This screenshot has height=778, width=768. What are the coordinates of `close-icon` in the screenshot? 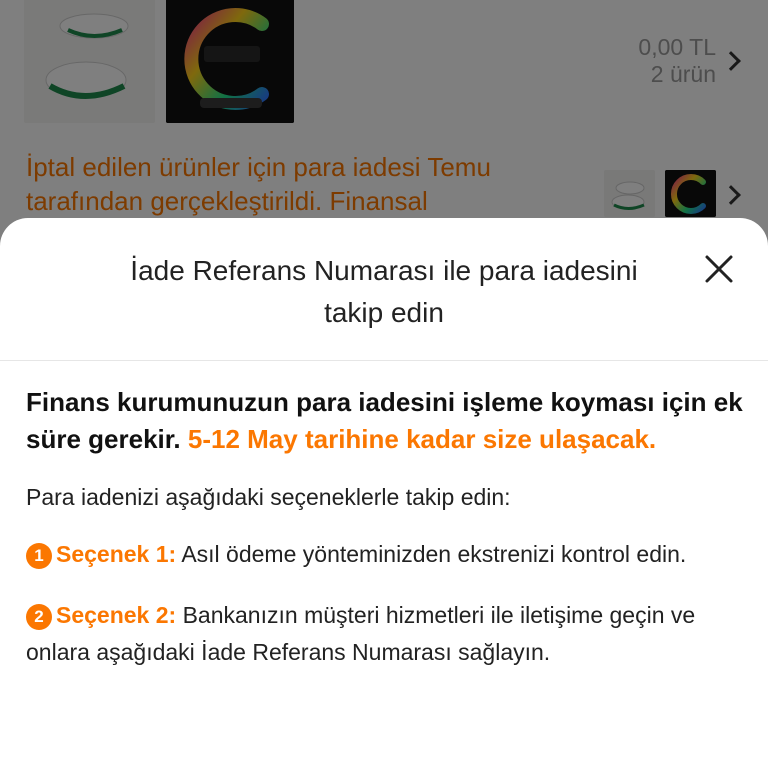 It's located at (719, 269).